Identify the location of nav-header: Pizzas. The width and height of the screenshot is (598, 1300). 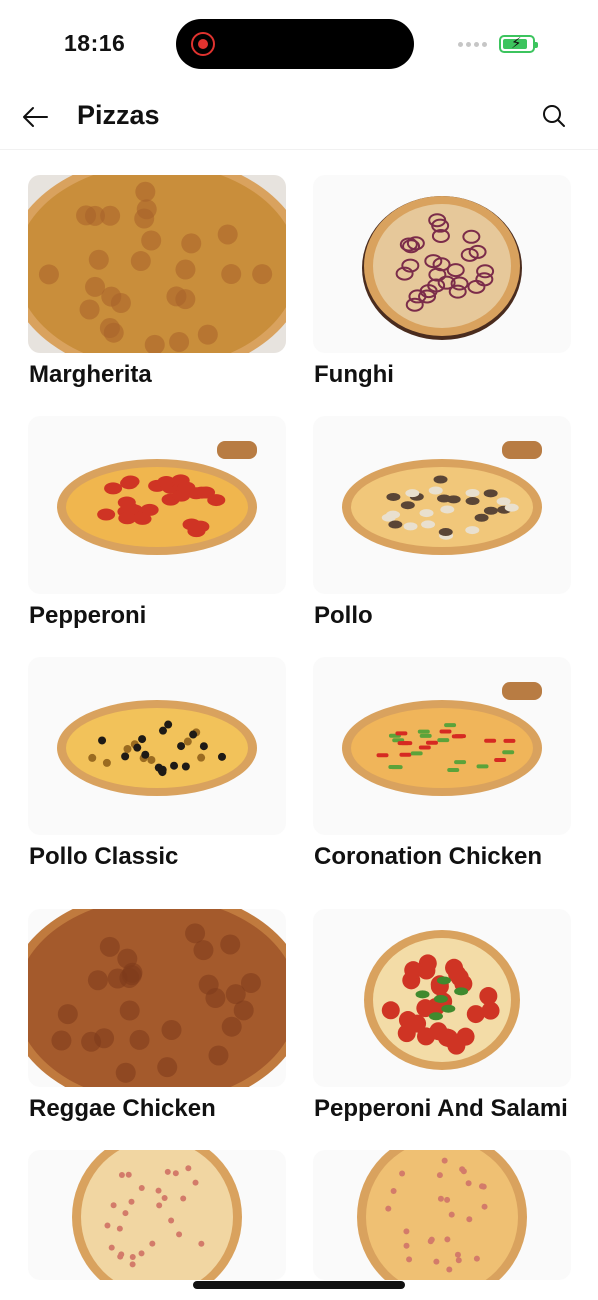
(299, 118).